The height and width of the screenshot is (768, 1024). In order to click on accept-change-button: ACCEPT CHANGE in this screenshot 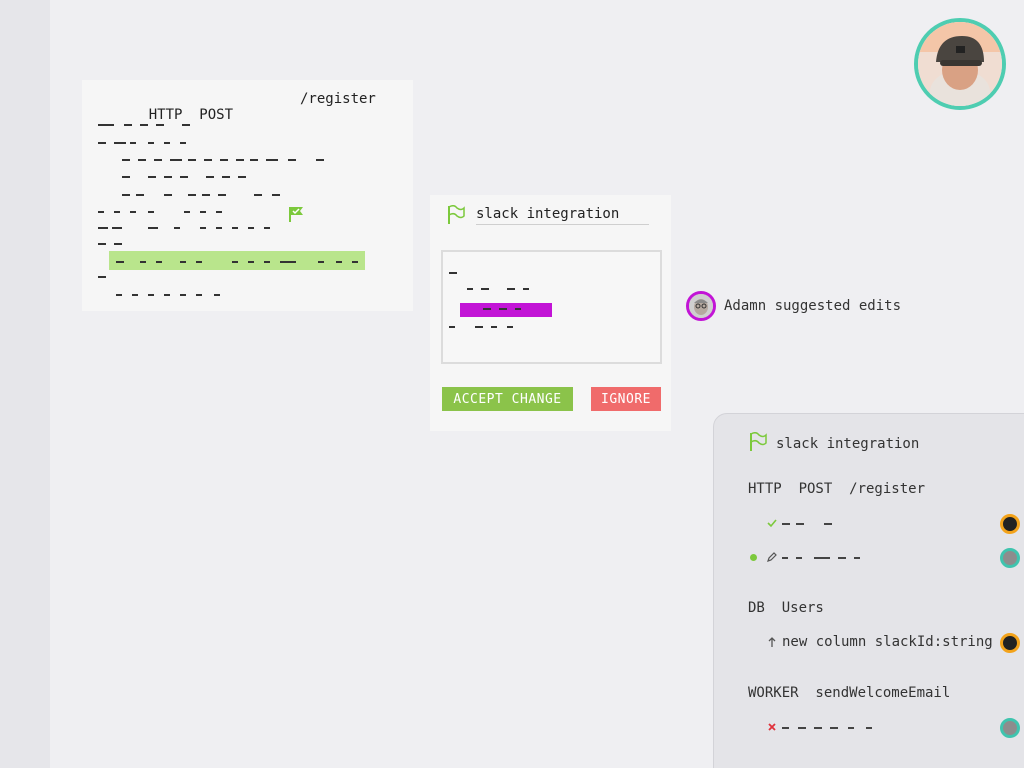, I will do `click(507, 399)`.